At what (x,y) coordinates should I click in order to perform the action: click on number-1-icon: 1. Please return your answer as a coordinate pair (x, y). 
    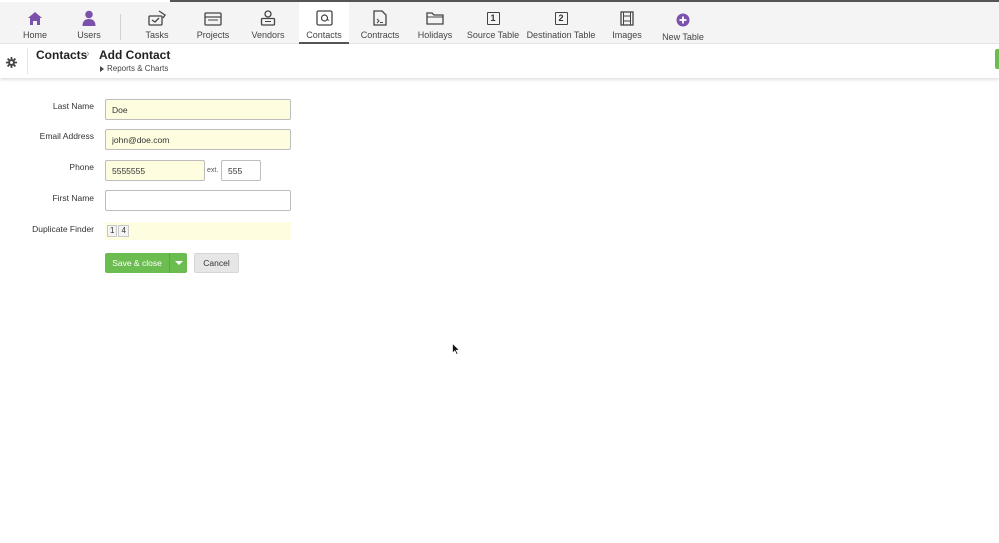
    Looking at the image, I should click on (493, 18).